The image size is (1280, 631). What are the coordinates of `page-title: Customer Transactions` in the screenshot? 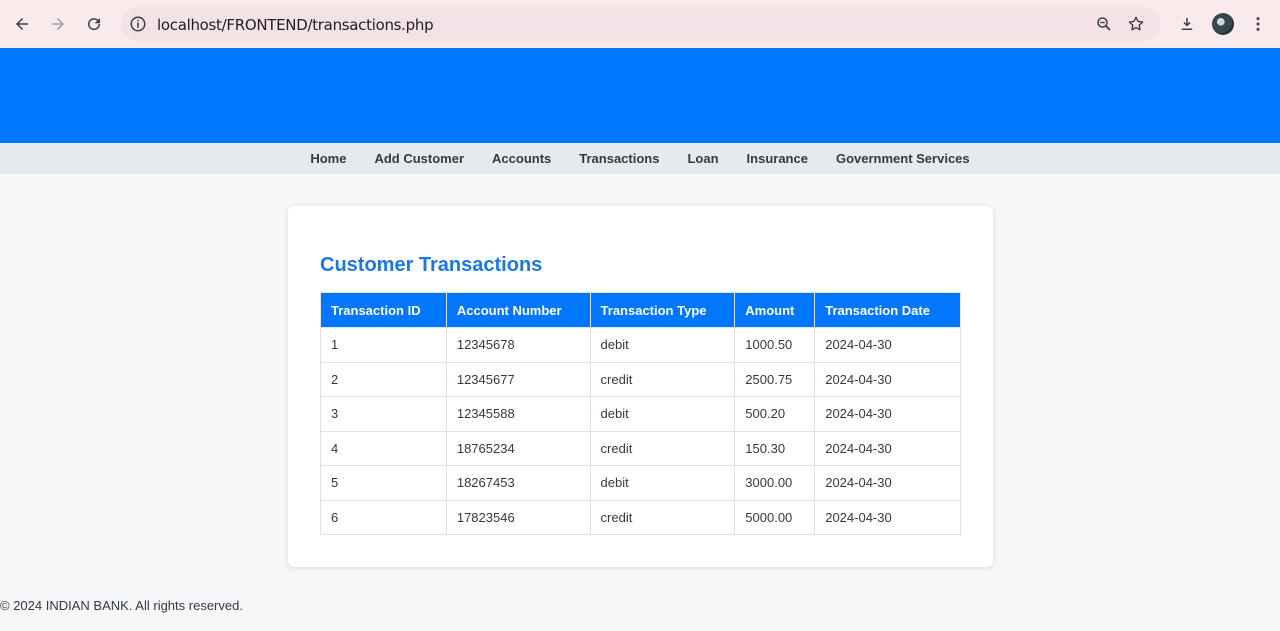 It's located at (431, 265).